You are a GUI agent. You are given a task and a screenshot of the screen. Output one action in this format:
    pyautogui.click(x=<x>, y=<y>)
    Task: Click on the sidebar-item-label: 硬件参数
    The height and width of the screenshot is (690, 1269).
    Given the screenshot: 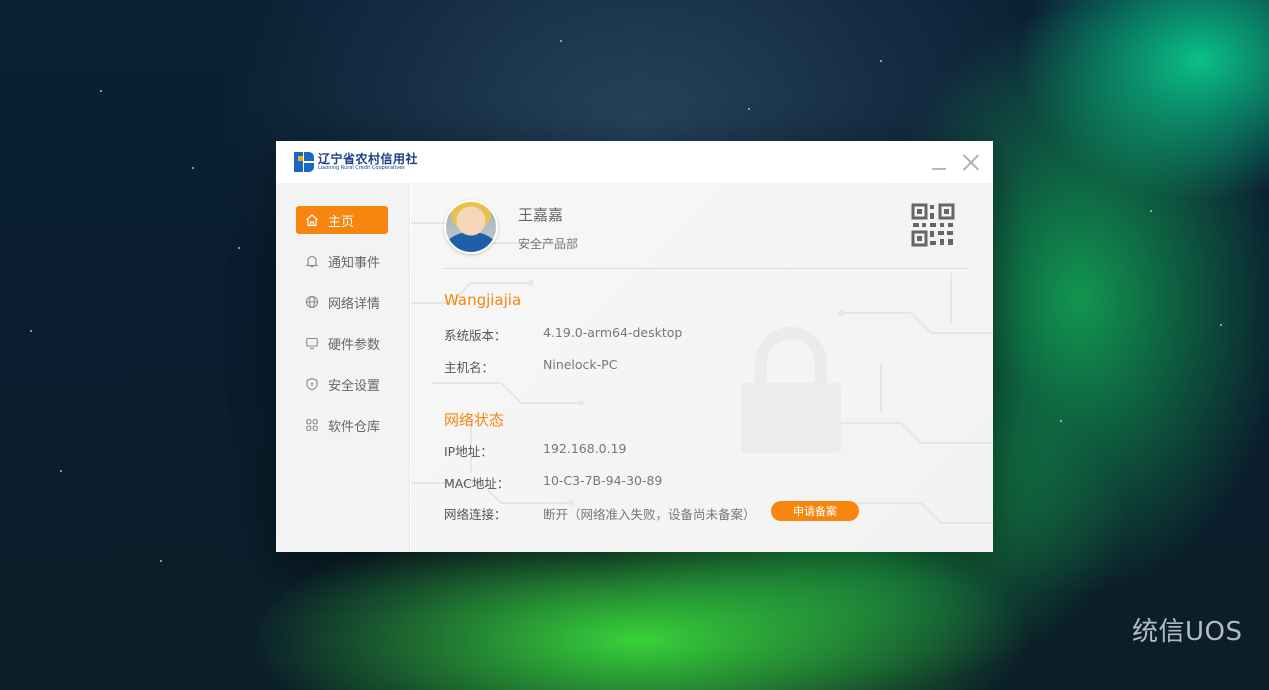 What is the action you would take?
    pyautogui.click(x=354, y=345)
    